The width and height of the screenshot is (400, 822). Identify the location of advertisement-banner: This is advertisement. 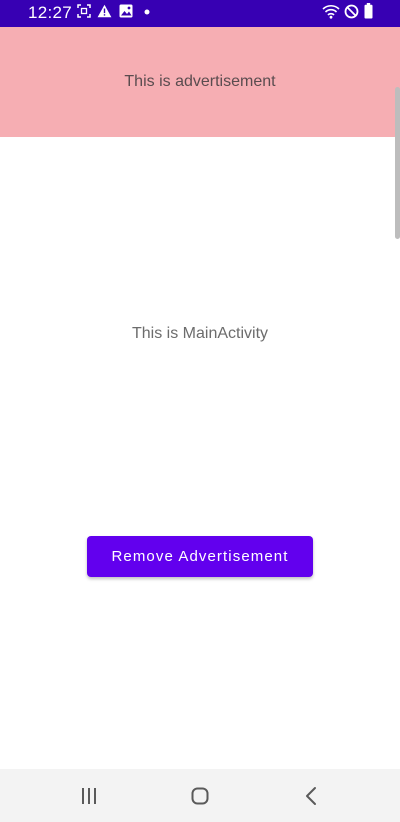
(200, 82).